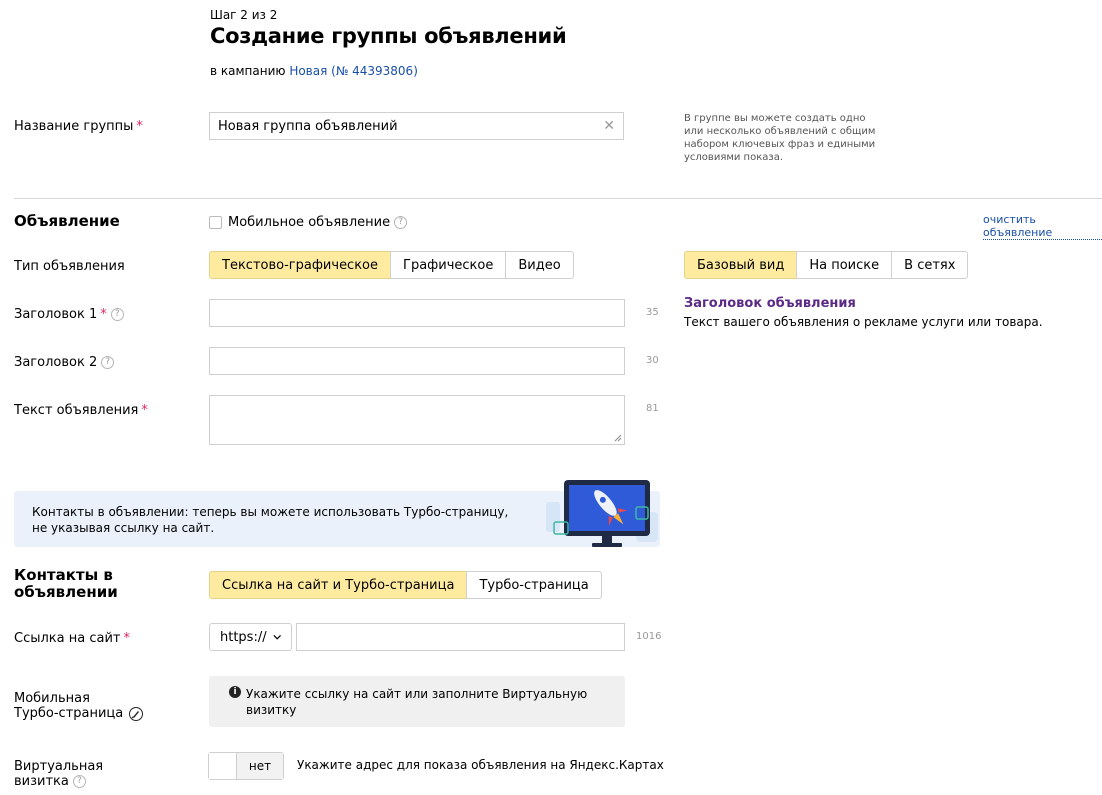 The image size is (1102, 795). I want to click on ad-text-textarea, so click(417, 420).